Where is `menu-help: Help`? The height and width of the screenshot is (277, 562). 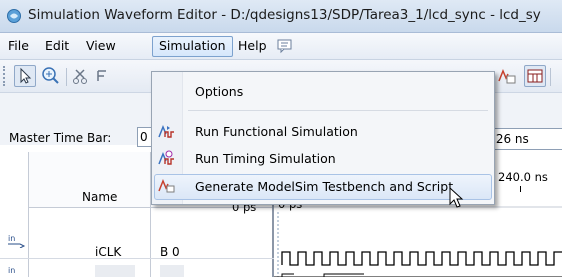 menu-help: Help is located at coordinates (252, 46).